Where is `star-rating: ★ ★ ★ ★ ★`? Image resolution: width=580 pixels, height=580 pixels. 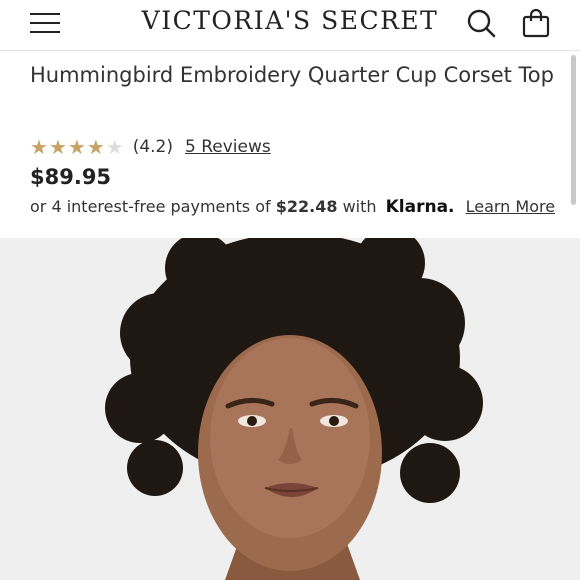
star-rating: ★ ★ ★ ★ ★ is located at coordinates (77, 147).